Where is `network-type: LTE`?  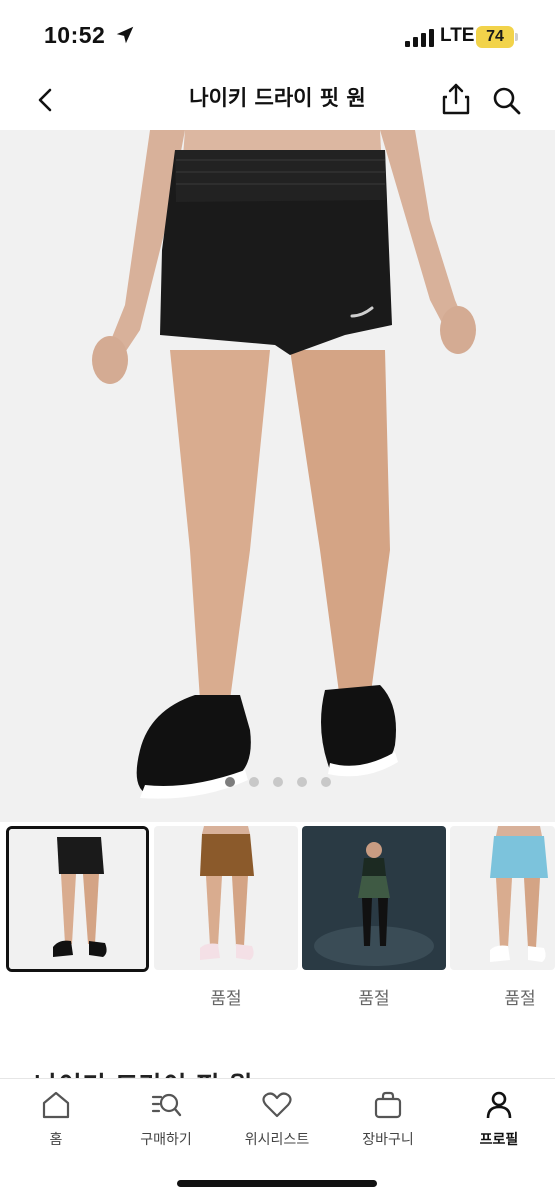
network-type: LTE is located at coordinates (457, 35).